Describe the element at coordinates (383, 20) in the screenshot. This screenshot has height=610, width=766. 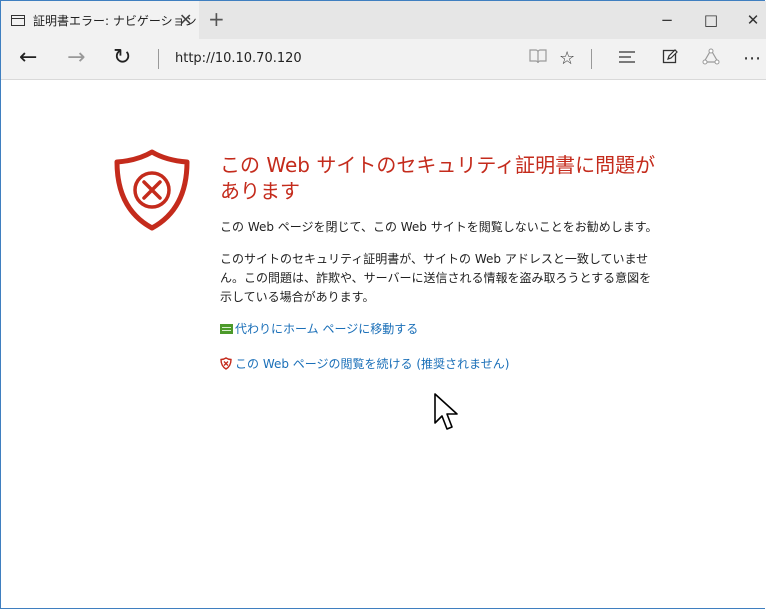
I see `title-bar: 証明書エラー: ナビゲーション ✕ + − □ ✕` at that location.